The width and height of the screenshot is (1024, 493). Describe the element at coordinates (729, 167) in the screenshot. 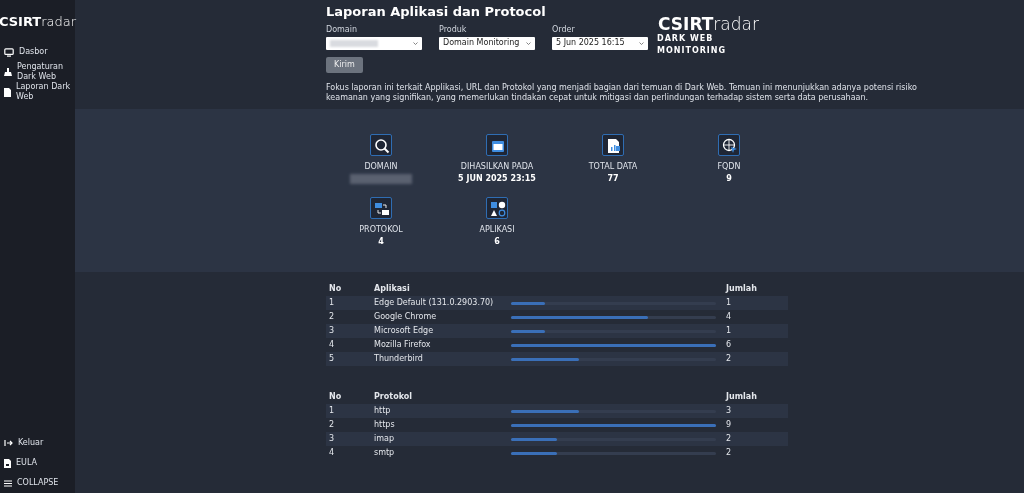

I see `stat-label: FQDN` at that location.